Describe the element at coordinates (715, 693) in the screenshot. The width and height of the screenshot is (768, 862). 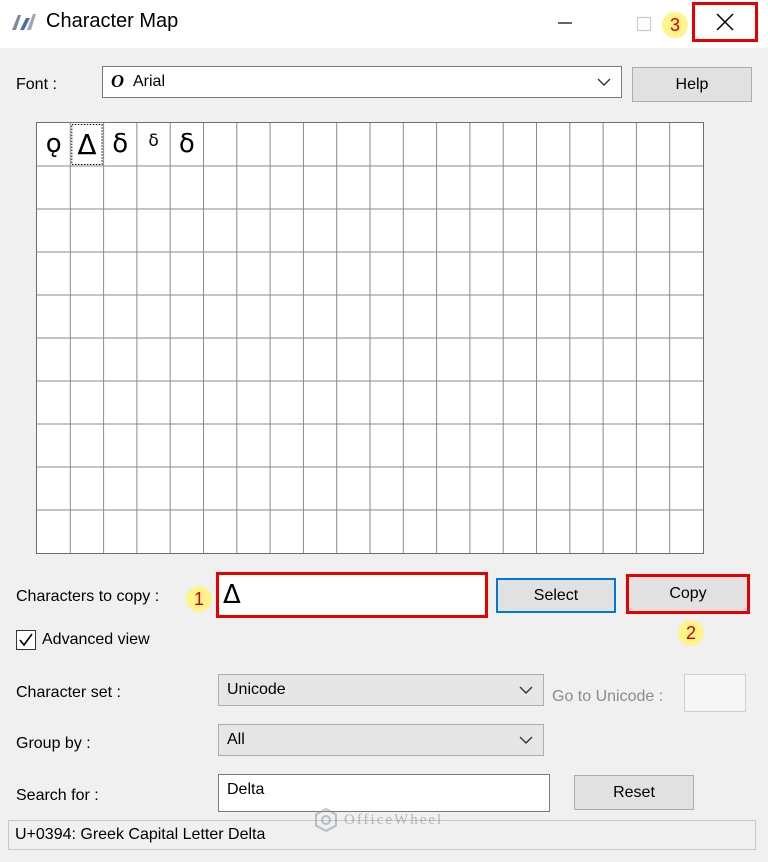
I see `go-to-unicode-input` at that location.